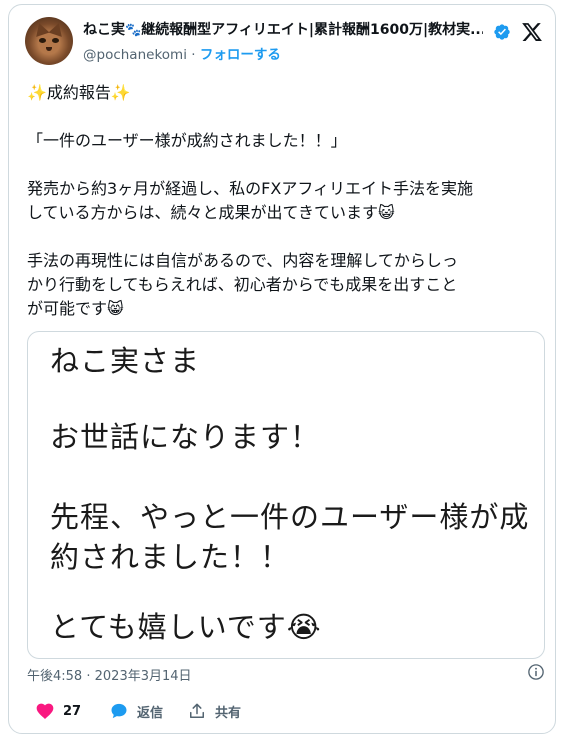 The width and height of the screenshot is (564, 734). I want to click on reply-icon, so click(119, 711).